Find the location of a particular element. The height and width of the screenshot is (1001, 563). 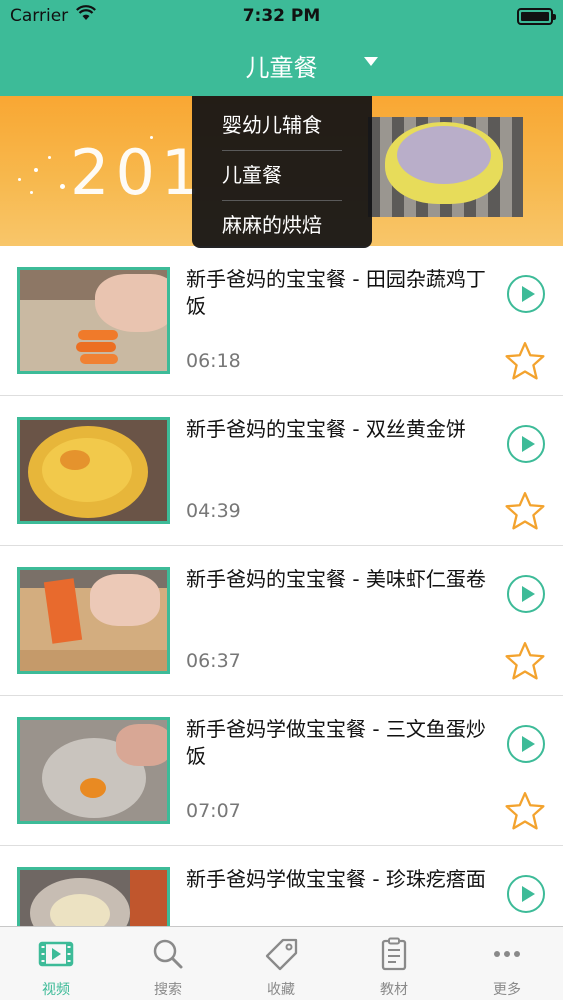

video-duration: 07:07 is located at coordinates (213, 811).